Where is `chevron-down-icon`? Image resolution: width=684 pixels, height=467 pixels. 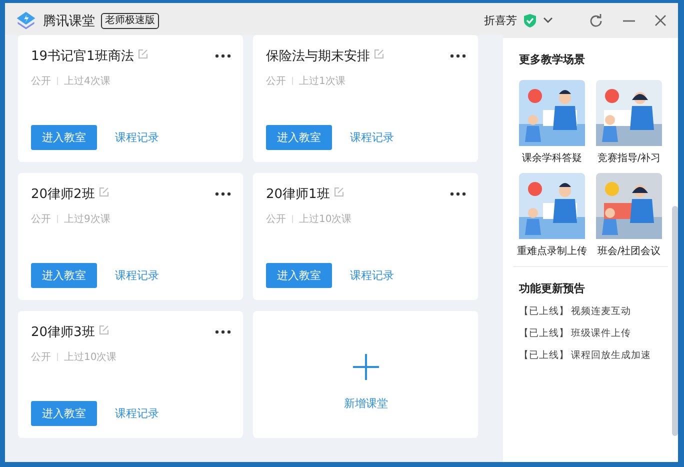
chevron-down-icon is located at coordinates (548, 20).